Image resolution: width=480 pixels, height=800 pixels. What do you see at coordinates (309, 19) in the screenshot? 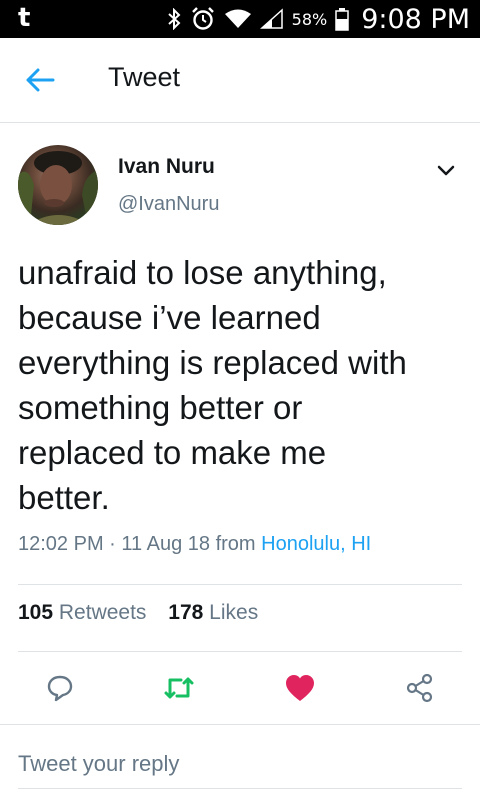
I see `battery-percent: 58%` at bounding box center [309, 19].